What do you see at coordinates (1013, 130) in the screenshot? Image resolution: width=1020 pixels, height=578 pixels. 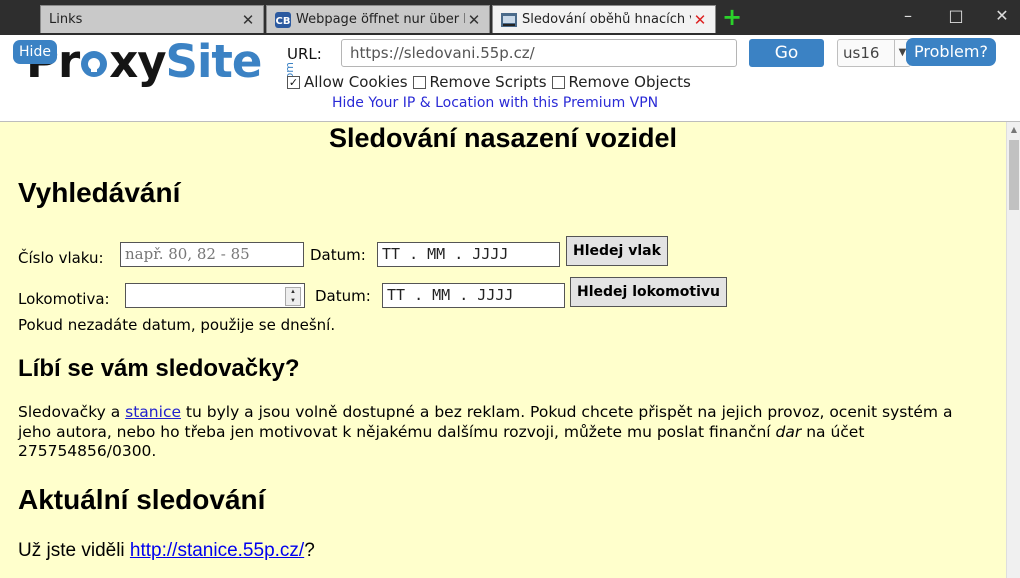 I see `scroll-up-icon: ▲` at bounding box center [1013, 130].